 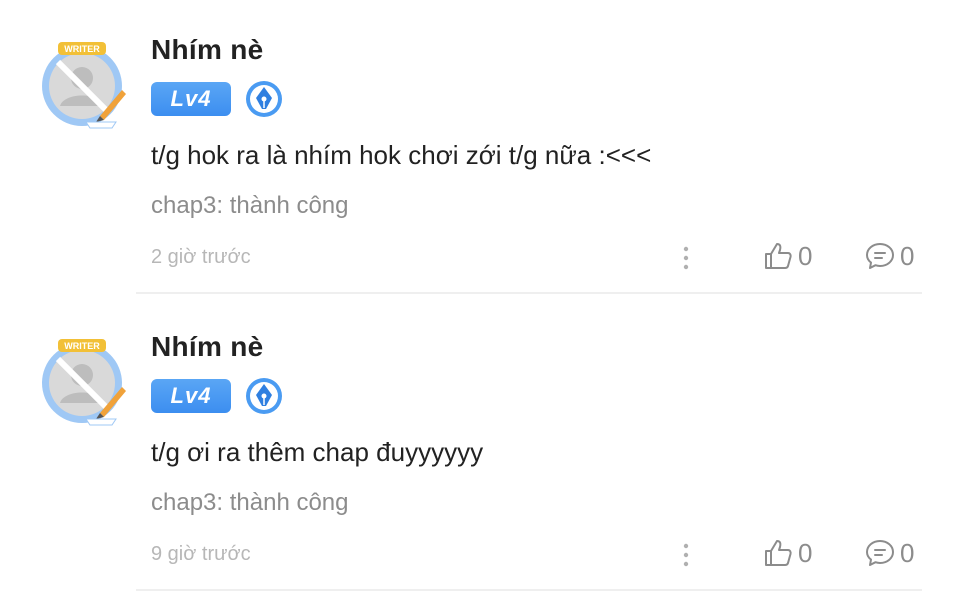 I want to click on comment-text: t/g ơi ra thêm chap đuyyyyyy, so click(x=317, y=452).